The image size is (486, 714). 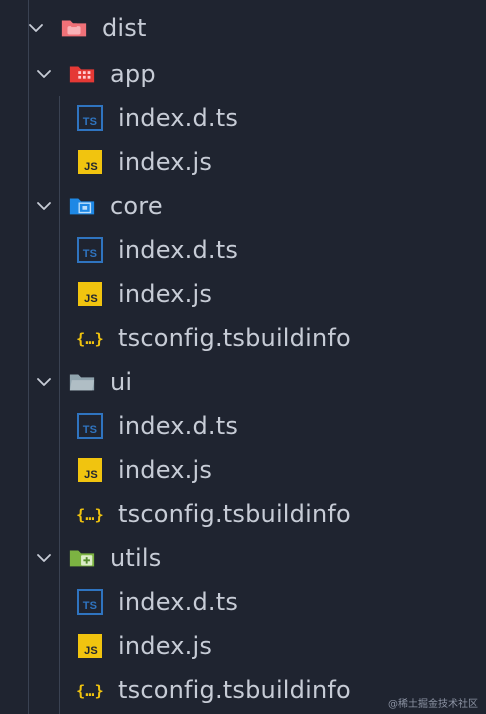 What do you see at coordinates (74, 28) in the screenshot?
I see `dist-folder-icon` at bounding box center [74, 28].